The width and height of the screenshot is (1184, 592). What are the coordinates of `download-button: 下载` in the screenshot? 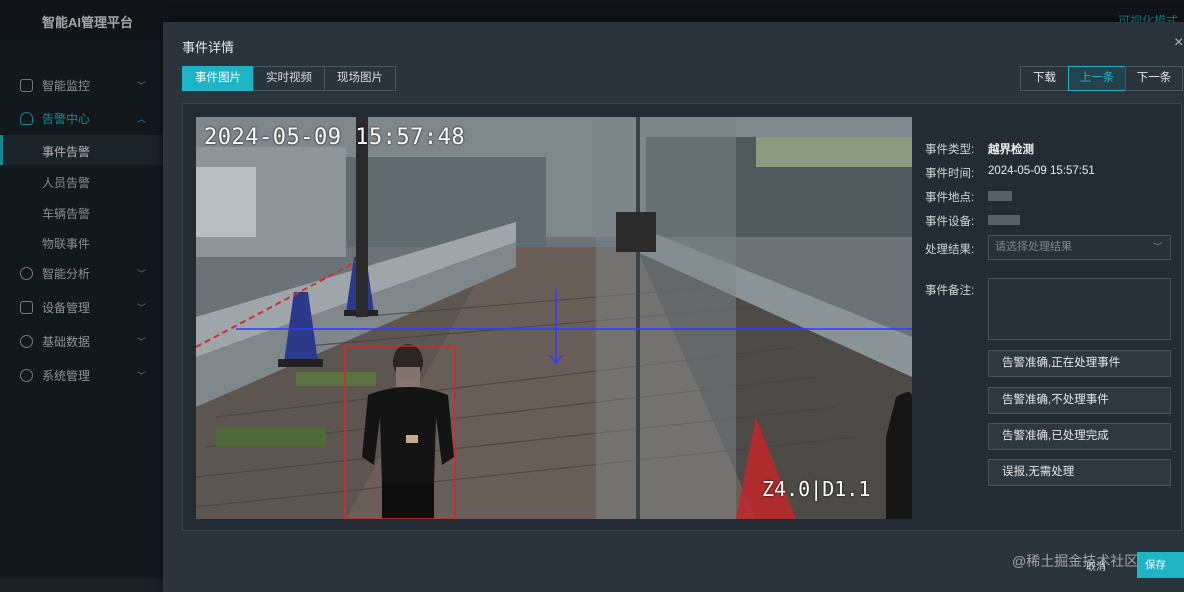 It's located at (1044, 78).